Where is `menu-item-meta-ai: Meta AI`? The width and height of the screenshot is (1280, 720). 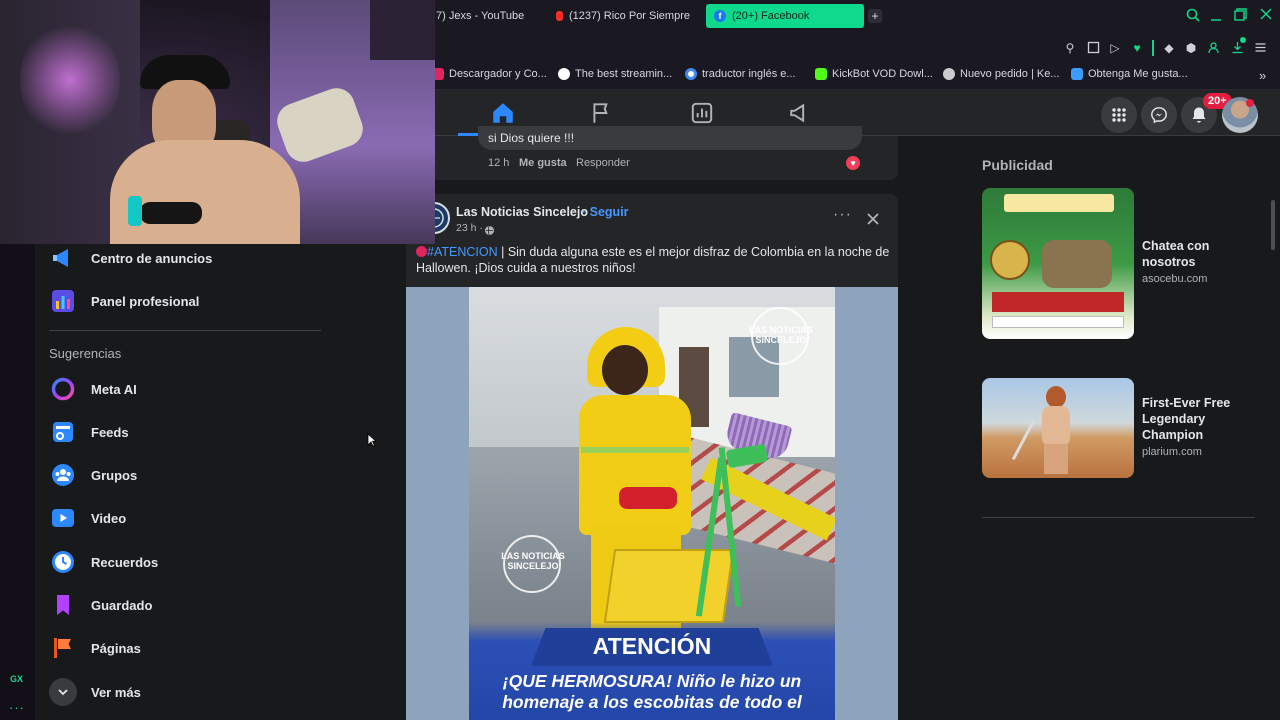 menu-item-meta-ai: Meta AI is located at coordinates (93, 389).